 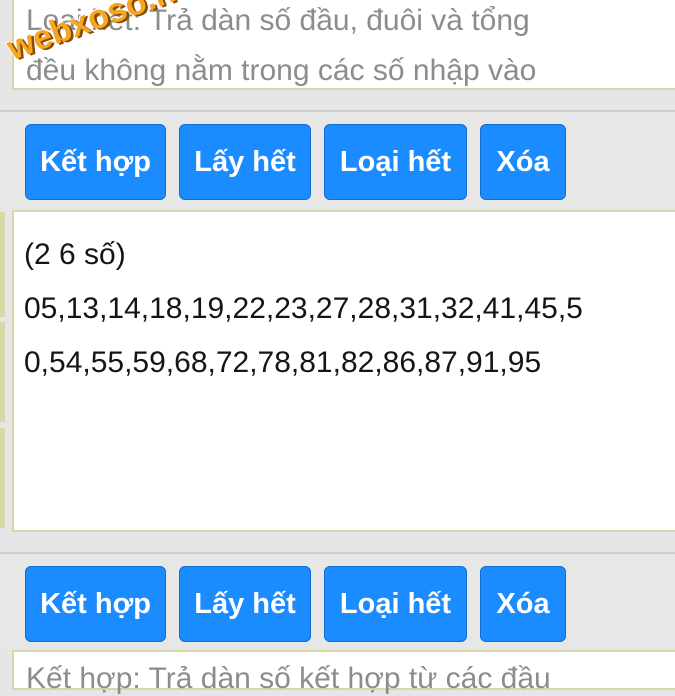 What do you see at coordinates (303, 308) in the screenshot?
I see `result-line-1: 05,13,14,18,19,22,23,27,28,31,32,41,45,5` at bounding box center [303, 308].